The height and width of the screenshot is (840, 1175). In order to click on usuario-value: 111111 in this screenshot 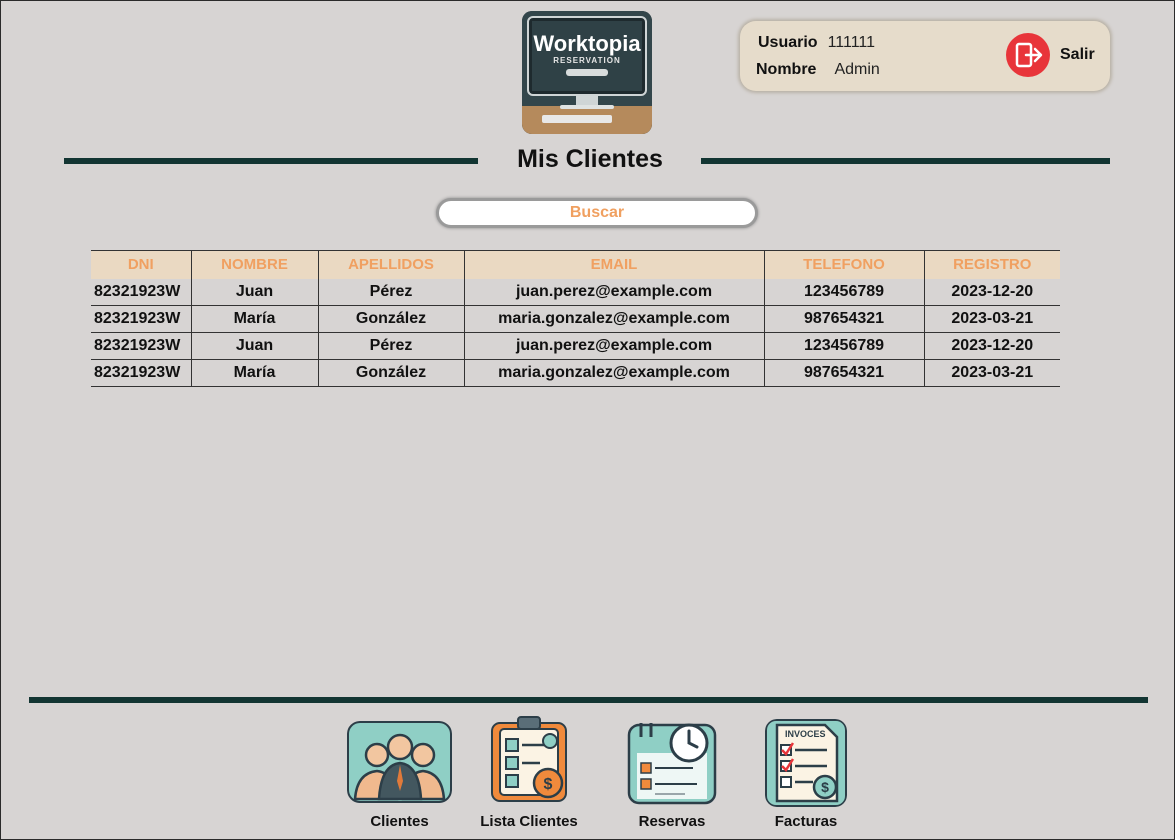, I will do `click(851, 42)`.